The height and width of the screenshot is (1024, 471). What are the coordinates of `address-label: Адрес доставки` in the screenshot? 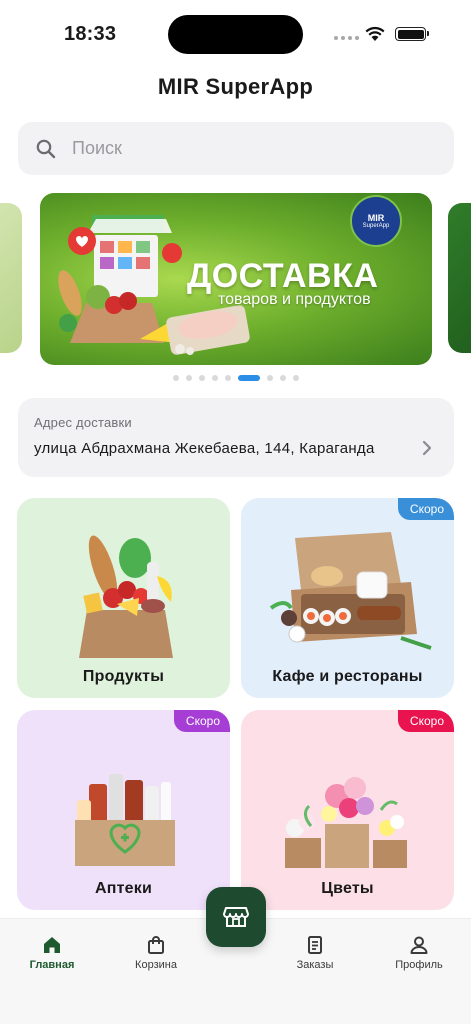 It's located at (83, 422).